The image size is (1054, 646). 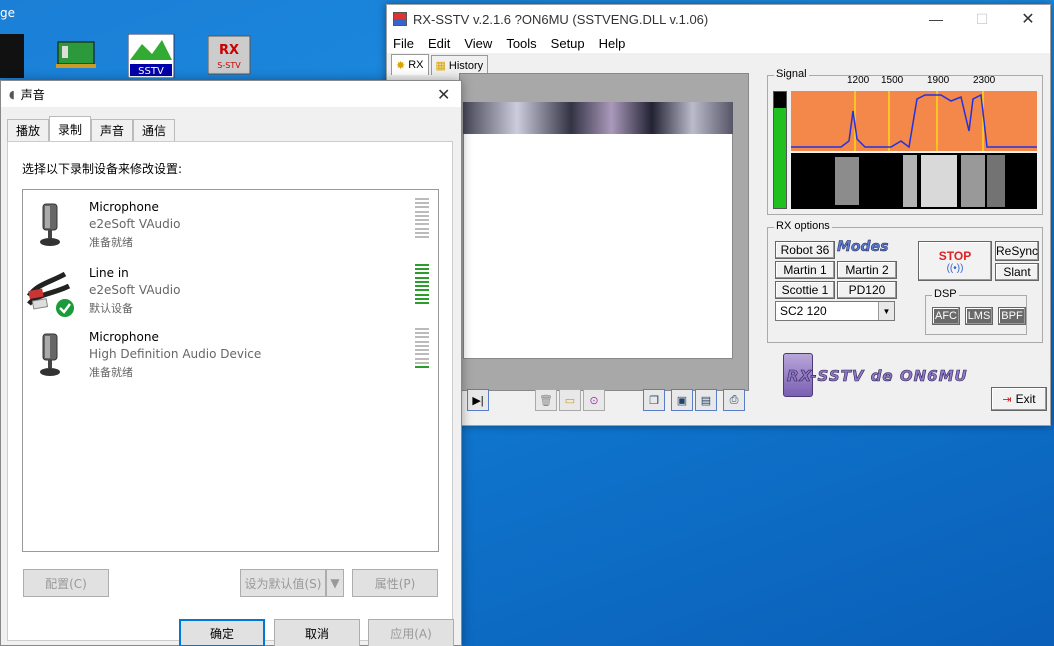 I want to click on speaker-icon: ◖, so click(x=12, y=94).